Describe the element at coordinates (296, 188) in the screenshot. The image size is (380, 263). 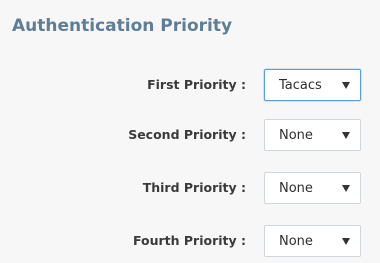
I see `third-priority-value: None` at that location.